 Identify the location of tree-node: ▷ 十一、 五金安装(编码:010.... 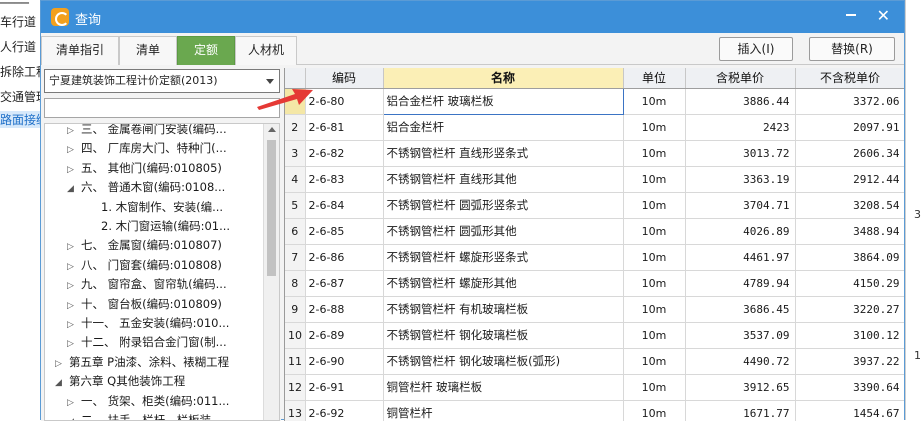
(148, 323).